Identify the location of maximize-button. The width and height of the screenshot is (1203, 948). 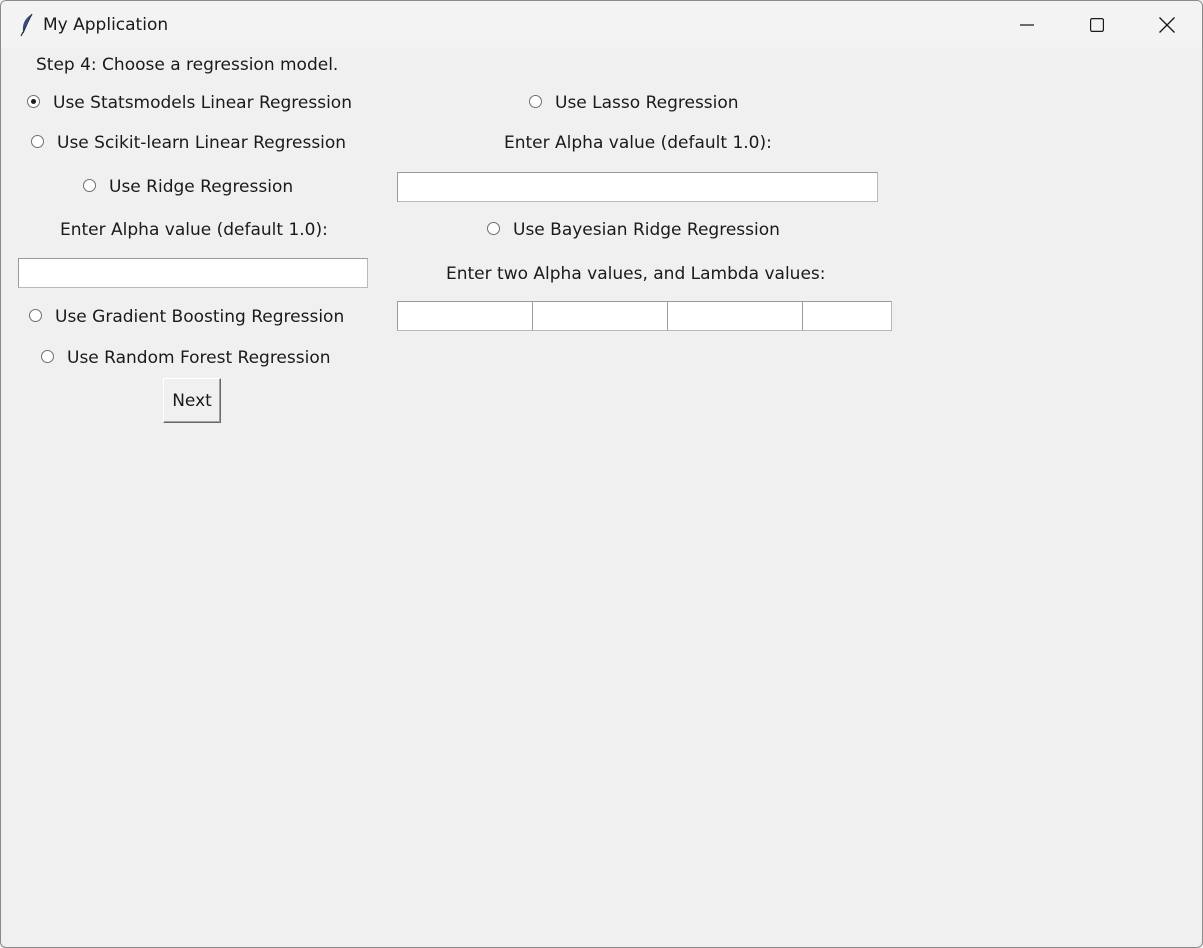
(1097, 24).